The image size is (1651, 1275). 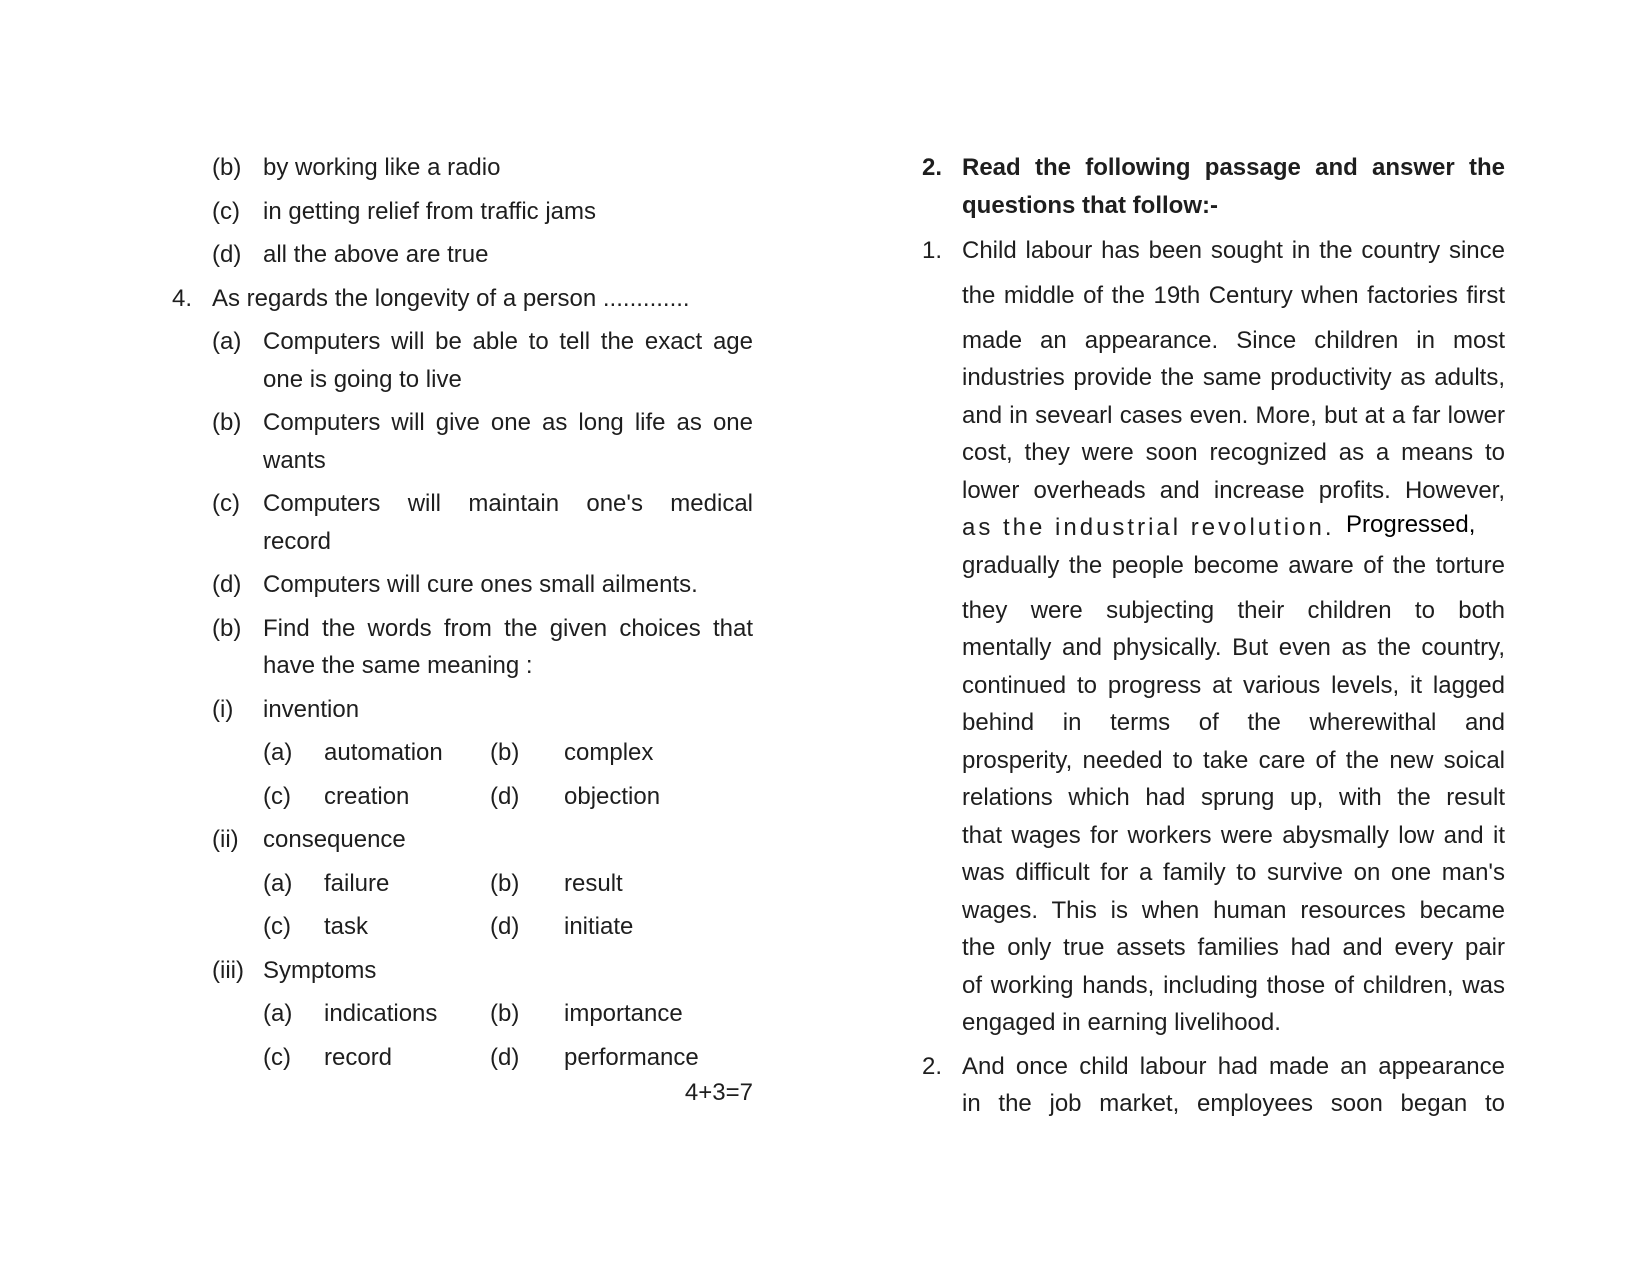 I want to click on choice-text: indications, so click(x=381, y=1013).